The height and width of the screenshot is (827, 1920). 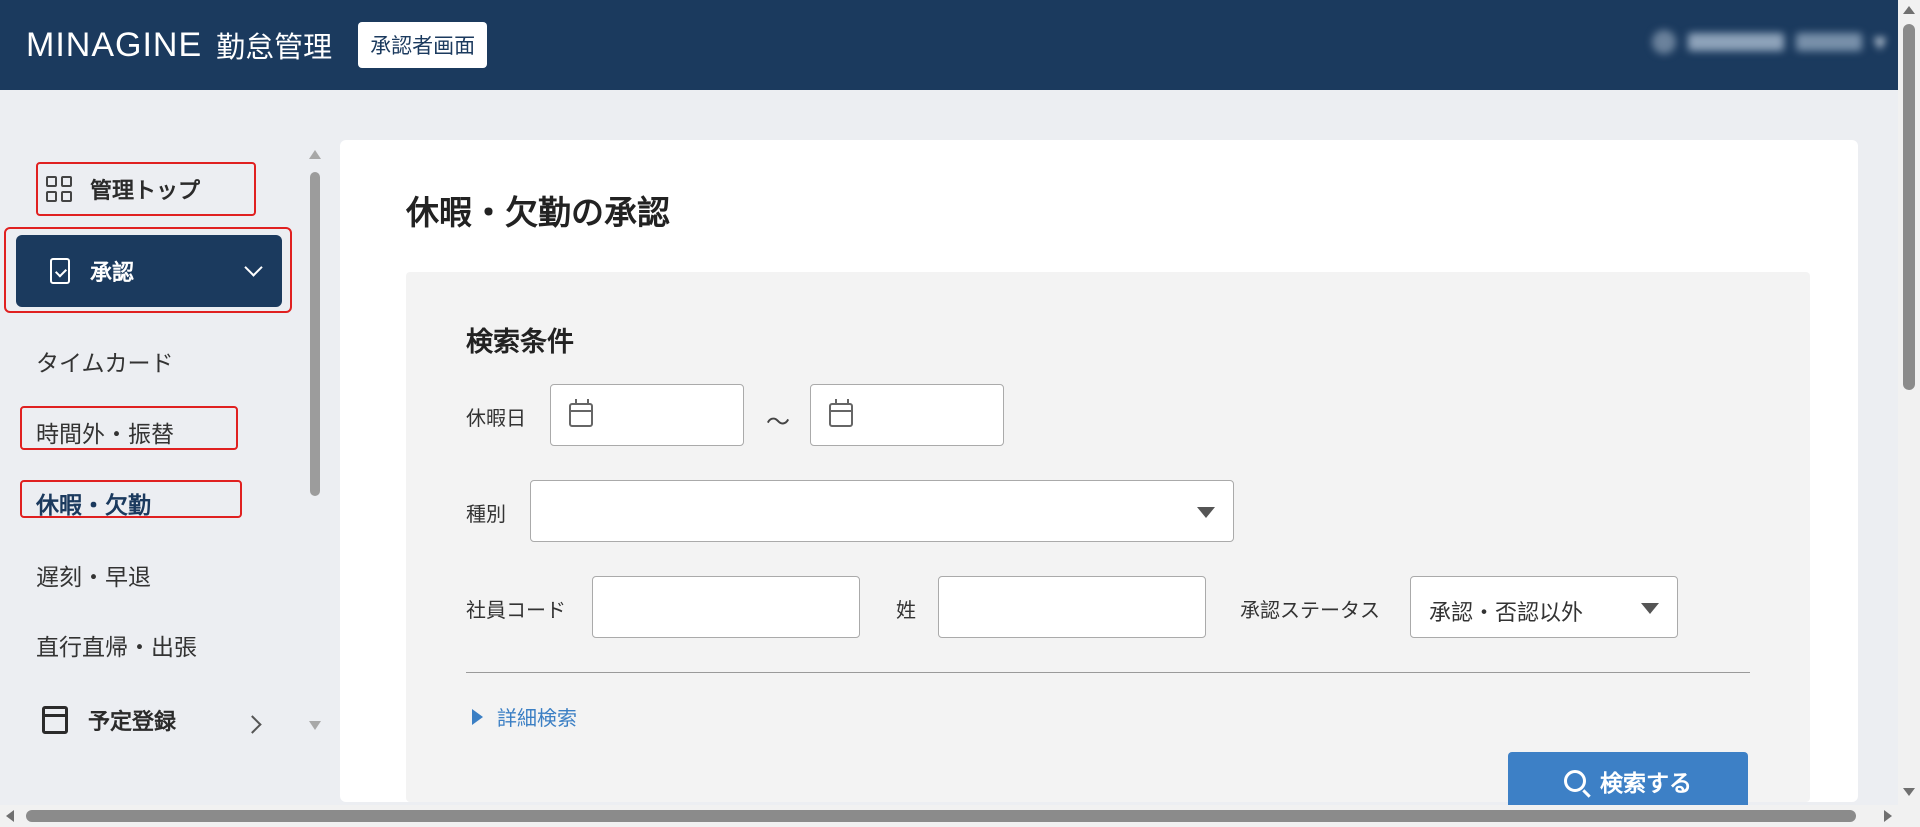 What do you see at coordinates (114, 45) in the screenshot?
I see `minagine-logo: MINAGINE` at bounding box center [114, 45].